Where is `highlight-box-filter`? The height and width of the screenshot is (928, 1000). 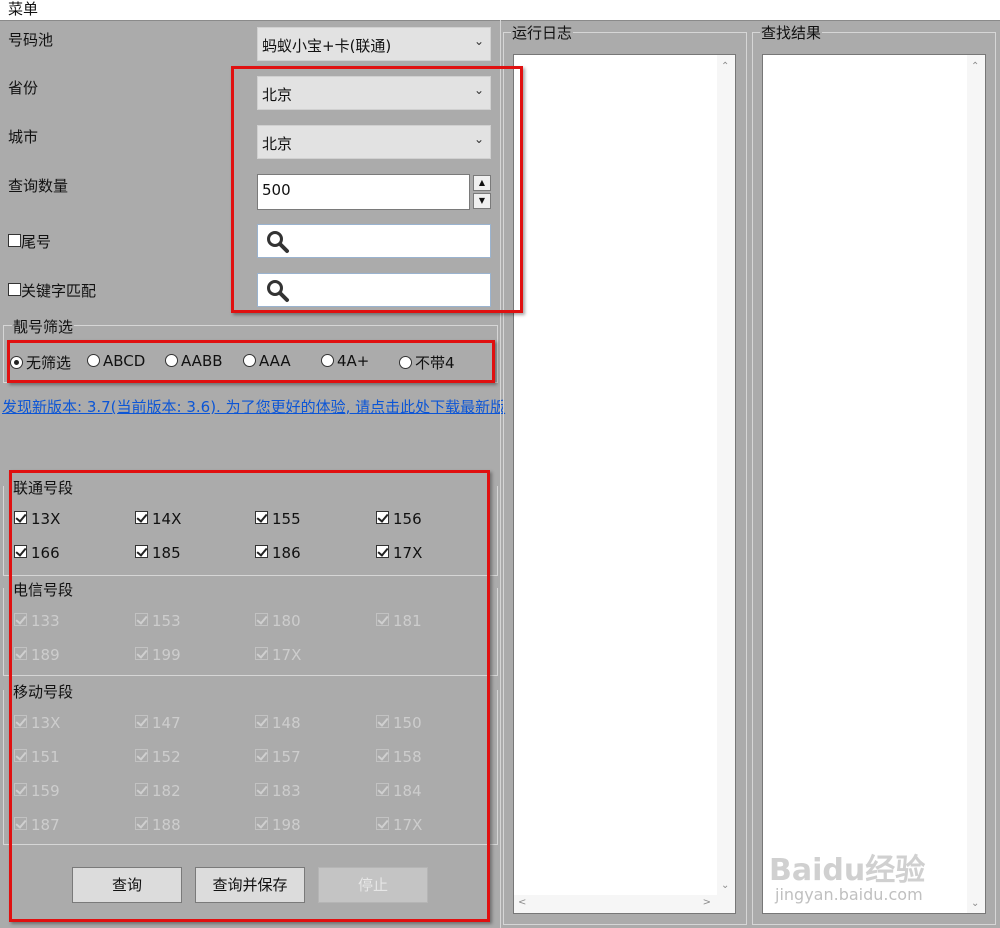 highlight-box-filter is located at coordinates (251, 361).